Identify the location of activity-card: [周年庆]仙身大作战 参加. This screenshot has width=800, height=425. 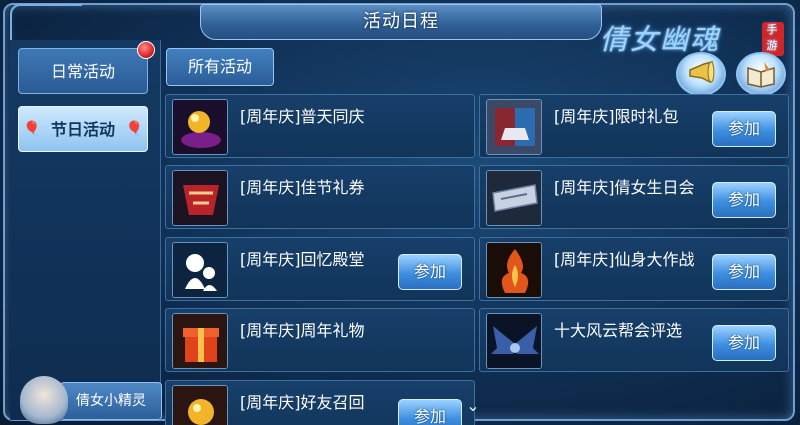
(634, 269).